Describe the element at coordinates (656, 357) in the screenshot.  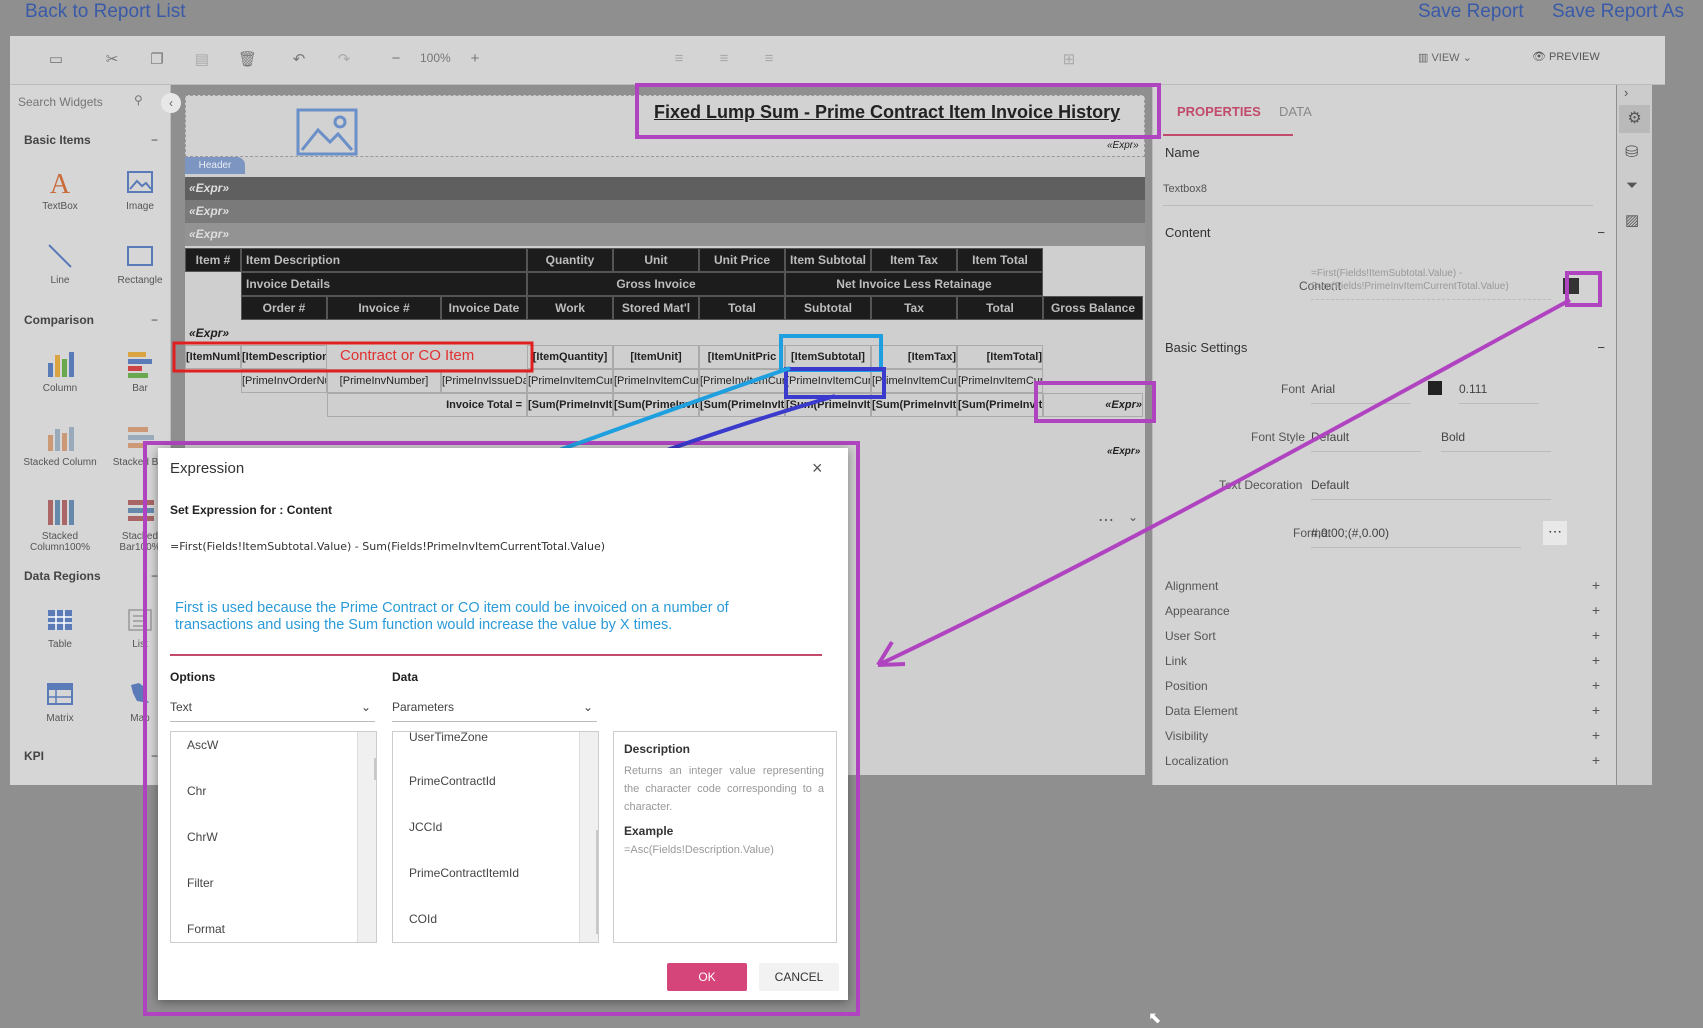
I see `cell-item-unit: [ItemUnit]` at that location.